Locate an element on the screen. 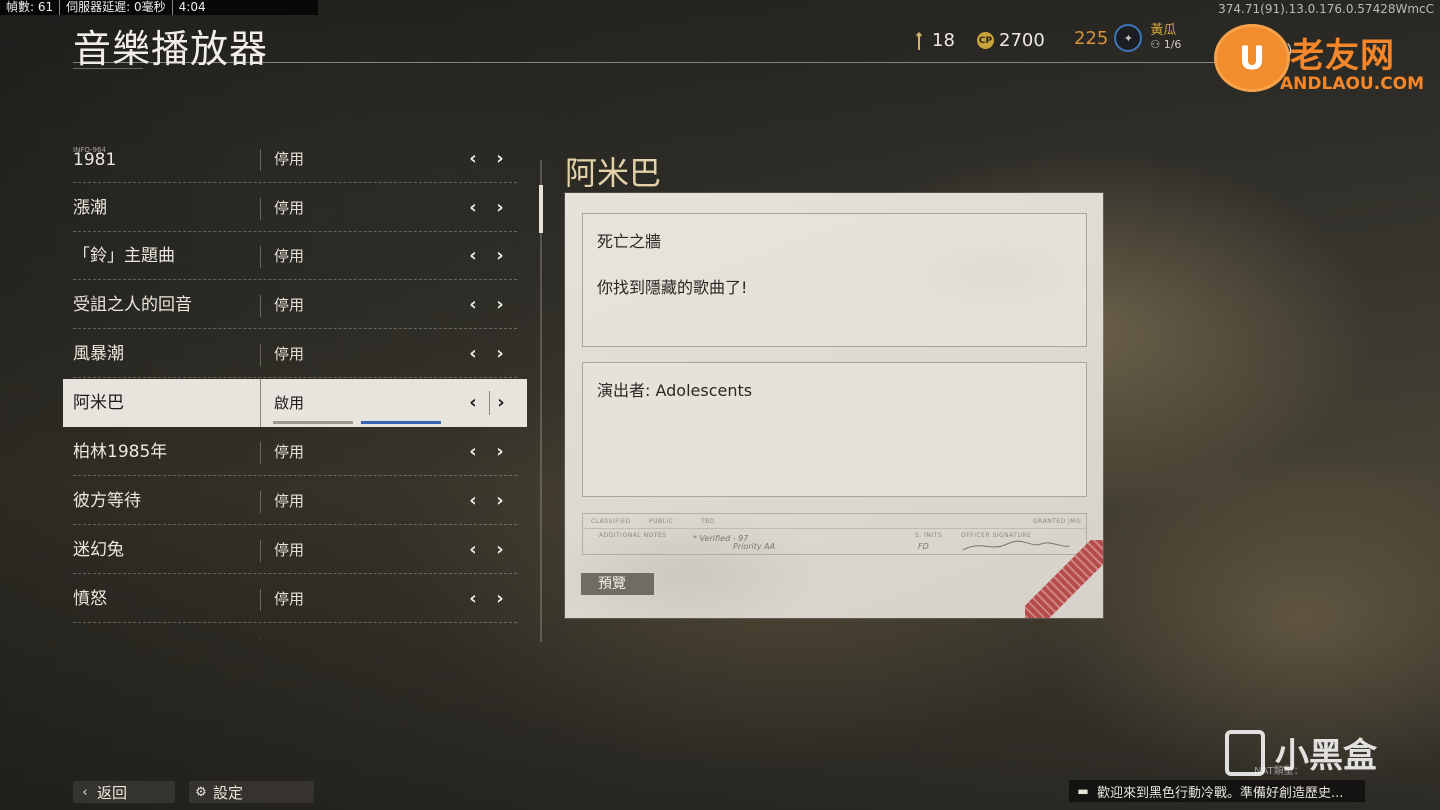  list-item: 彼方等待 停用 ‹ › is located at coordinates (295, 501).